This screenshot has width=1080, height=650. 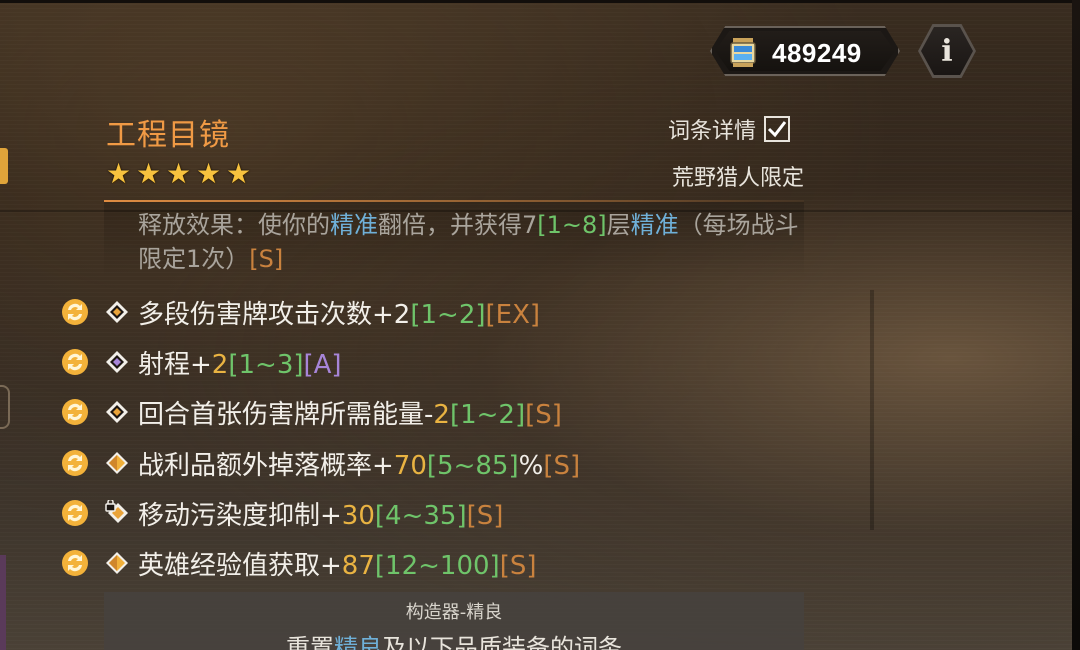 I want to click on affix-grade: [EX], so click(x=513, y=314).